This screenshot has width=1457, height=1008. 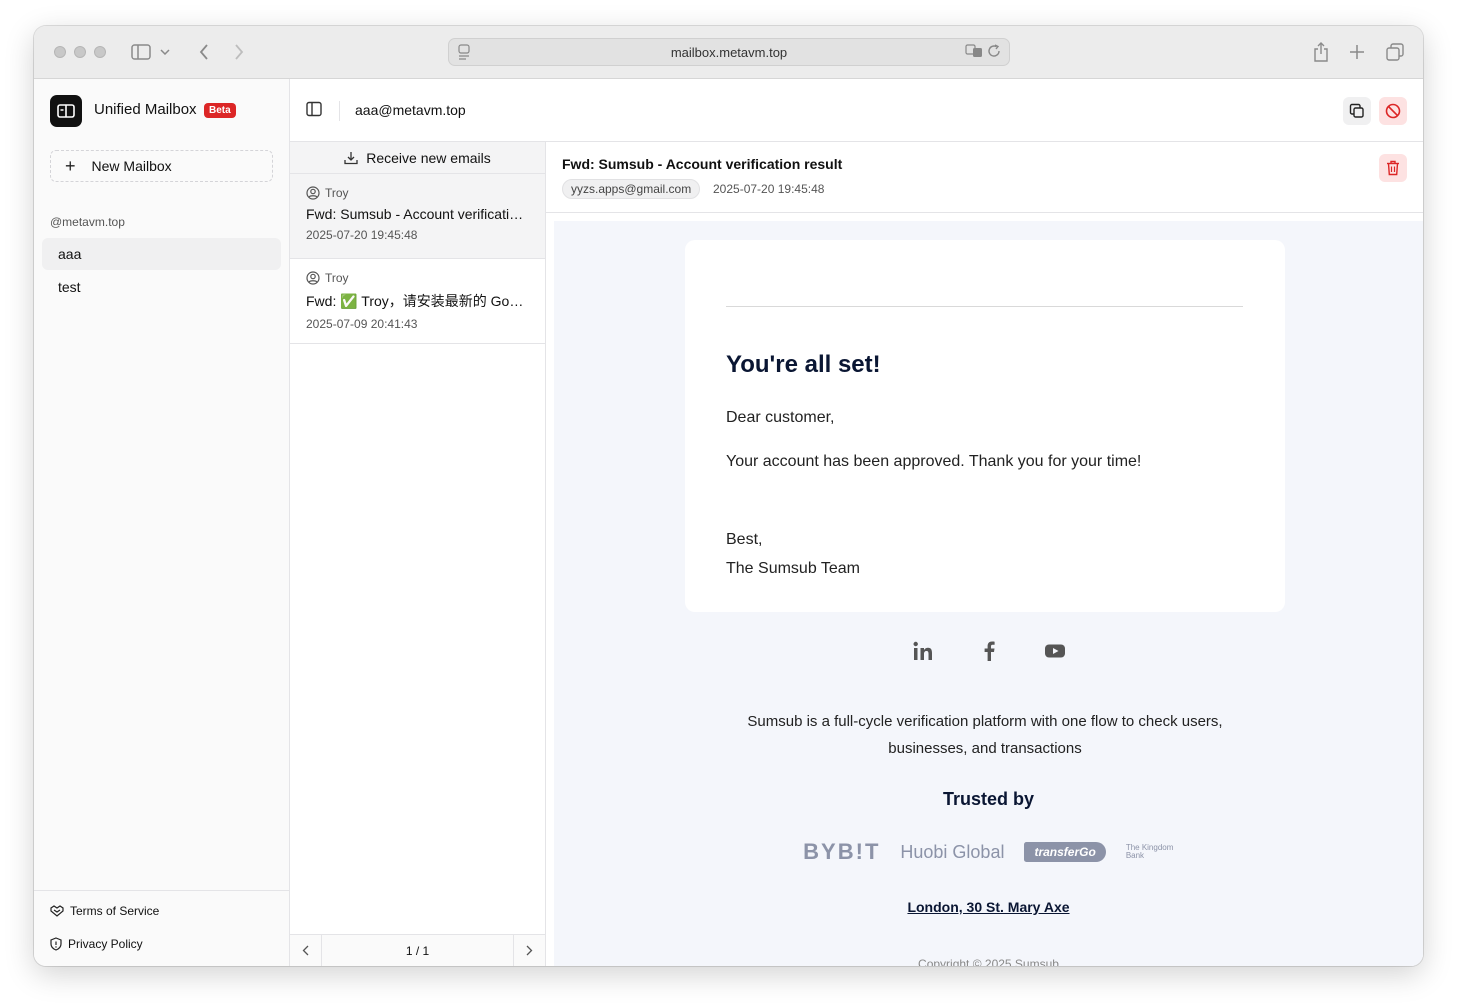 What do you see at coordinates (1321, 52) in the screenshot?
I see `share-icon` at bounding box center [1321, 52].